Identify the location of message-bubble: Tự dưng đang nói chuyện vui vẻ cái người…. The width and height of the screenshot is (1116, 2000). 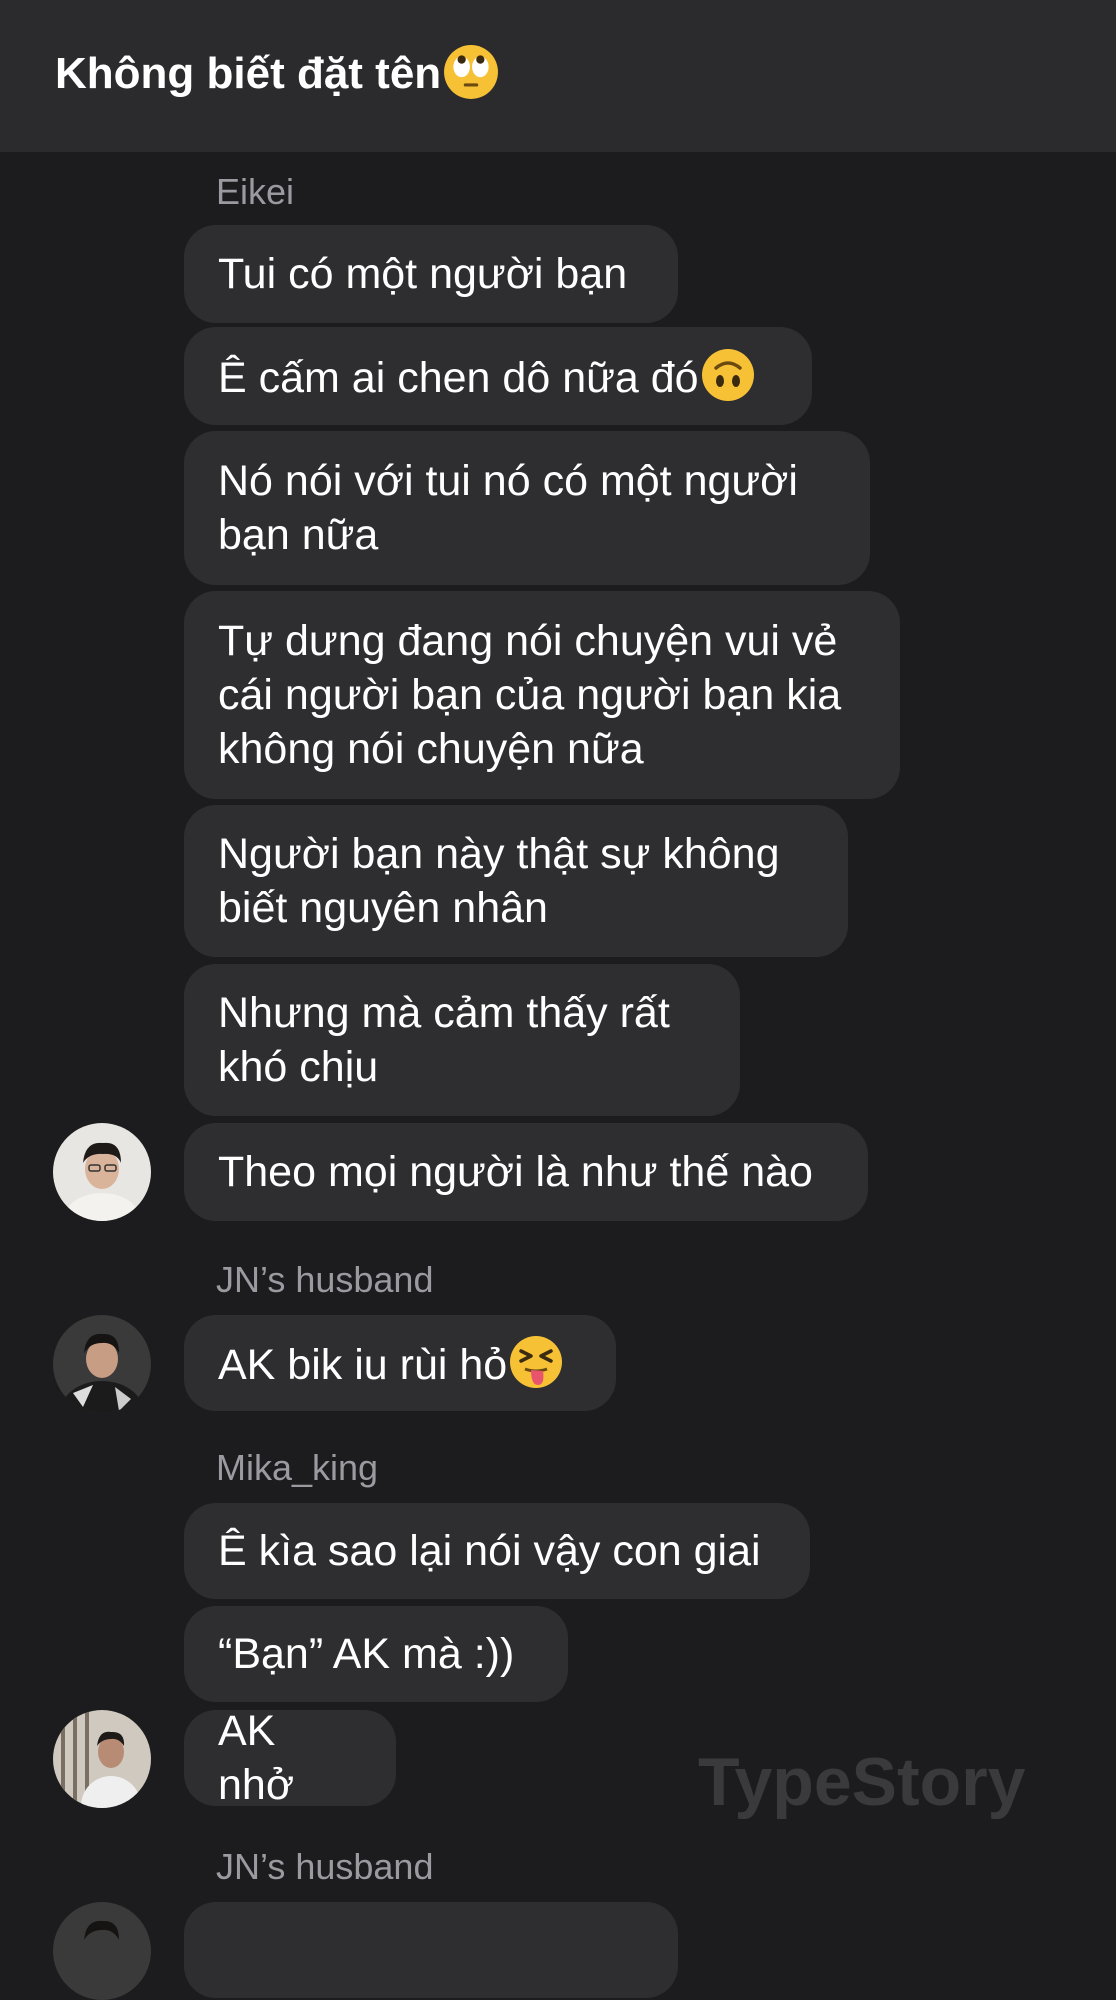
(542, 695).